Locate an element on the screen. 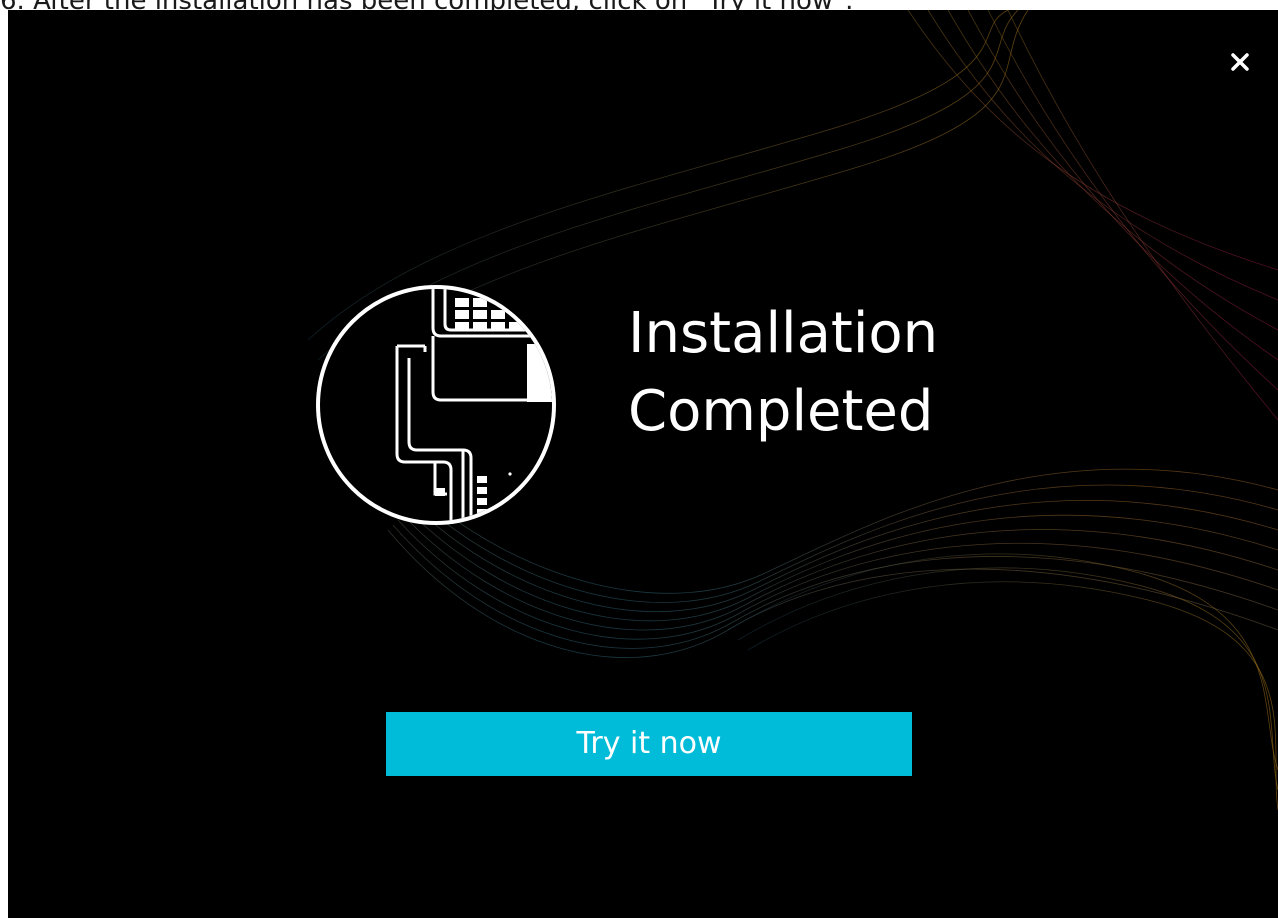  close-button is located at coordinates (1240, 62).